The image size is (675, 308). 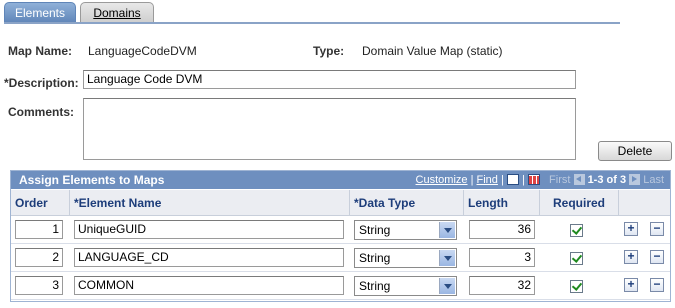 What do you see at coordinates (41, 83) in the screenshot?
I see `description-label: *Description:` at bounding box center [41, 83].